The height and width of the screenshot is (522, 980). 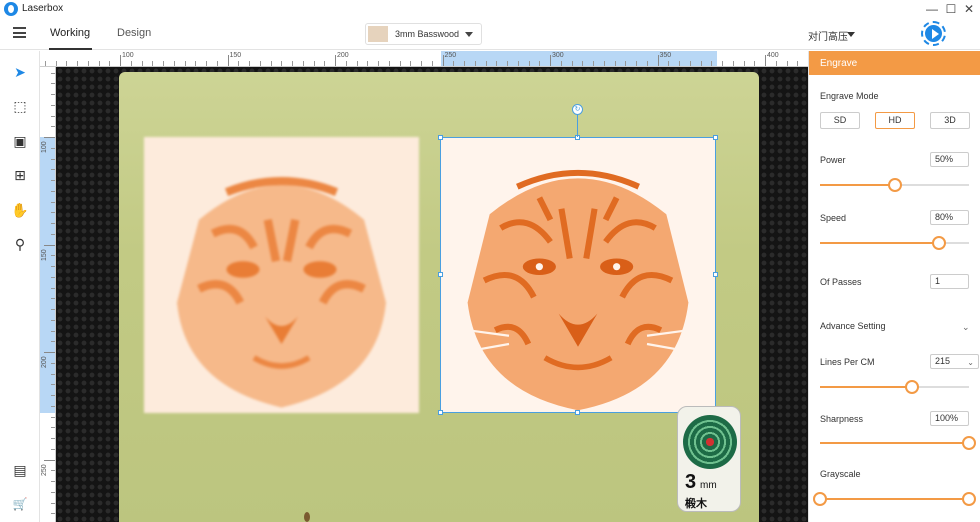 What do you see at coordinates (949, 418) in the screenshot?
I see `sharpness-input: 100%` at bounding box center [949, 418].